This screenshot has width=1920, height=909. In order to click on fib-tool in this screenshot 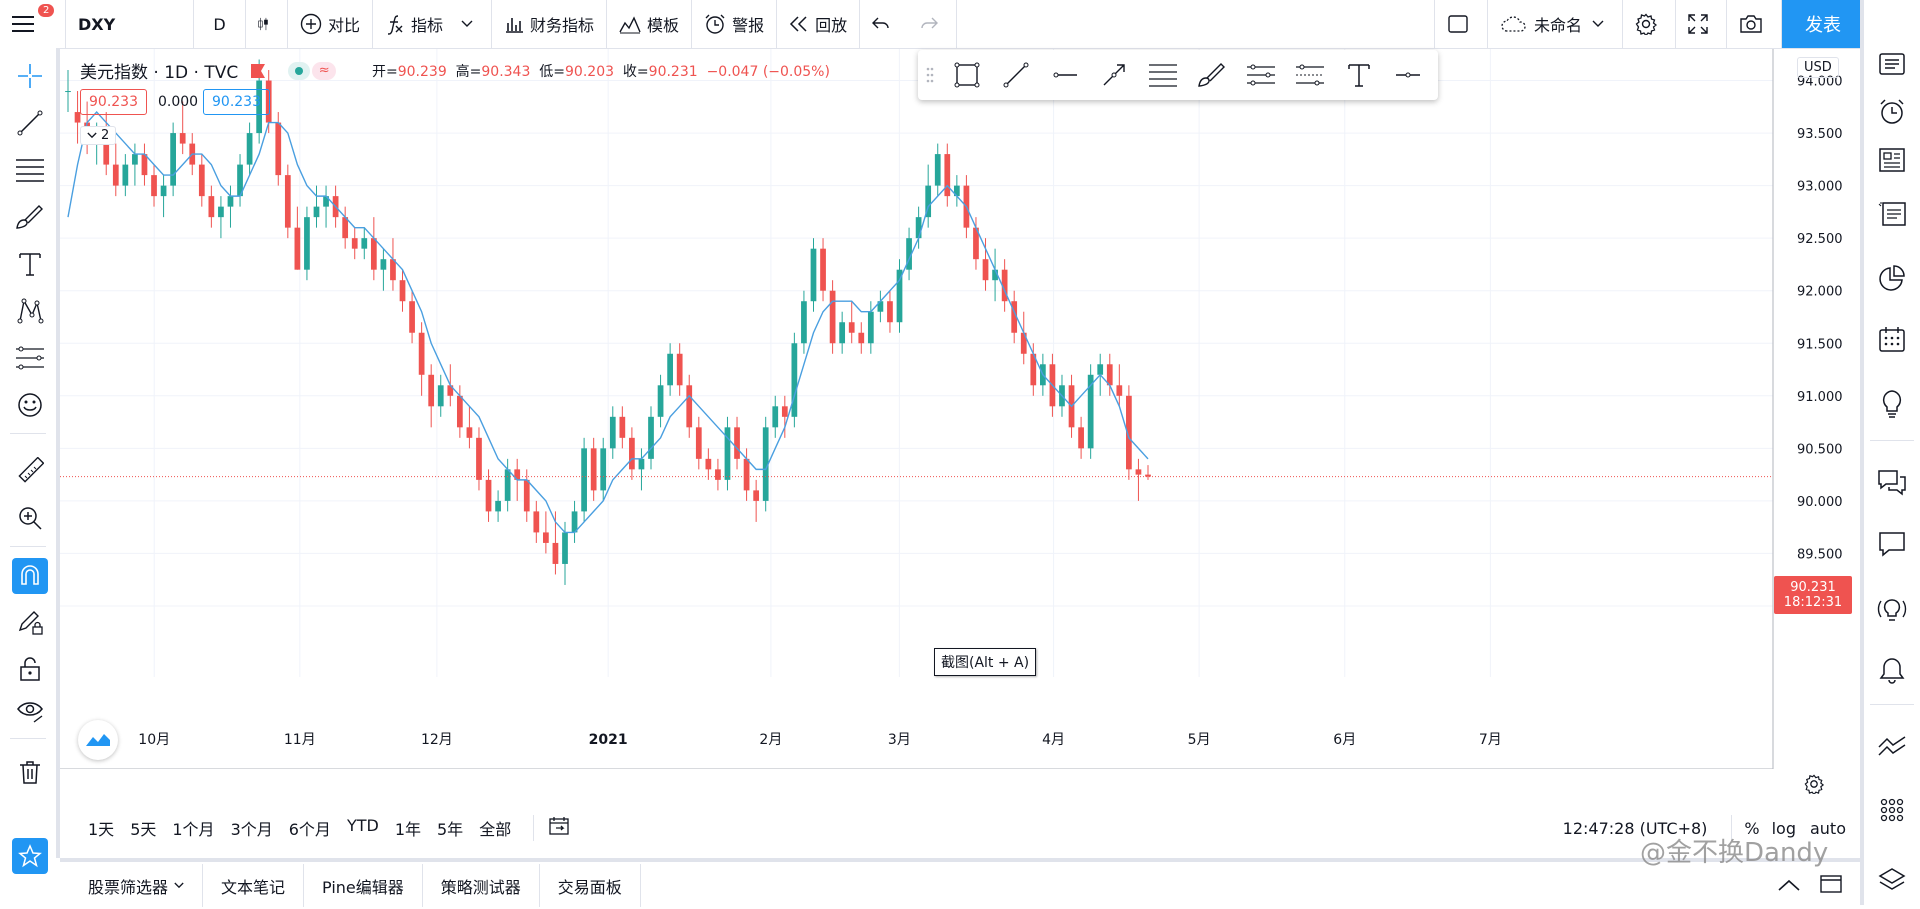, I will do `click(30, 170)`.